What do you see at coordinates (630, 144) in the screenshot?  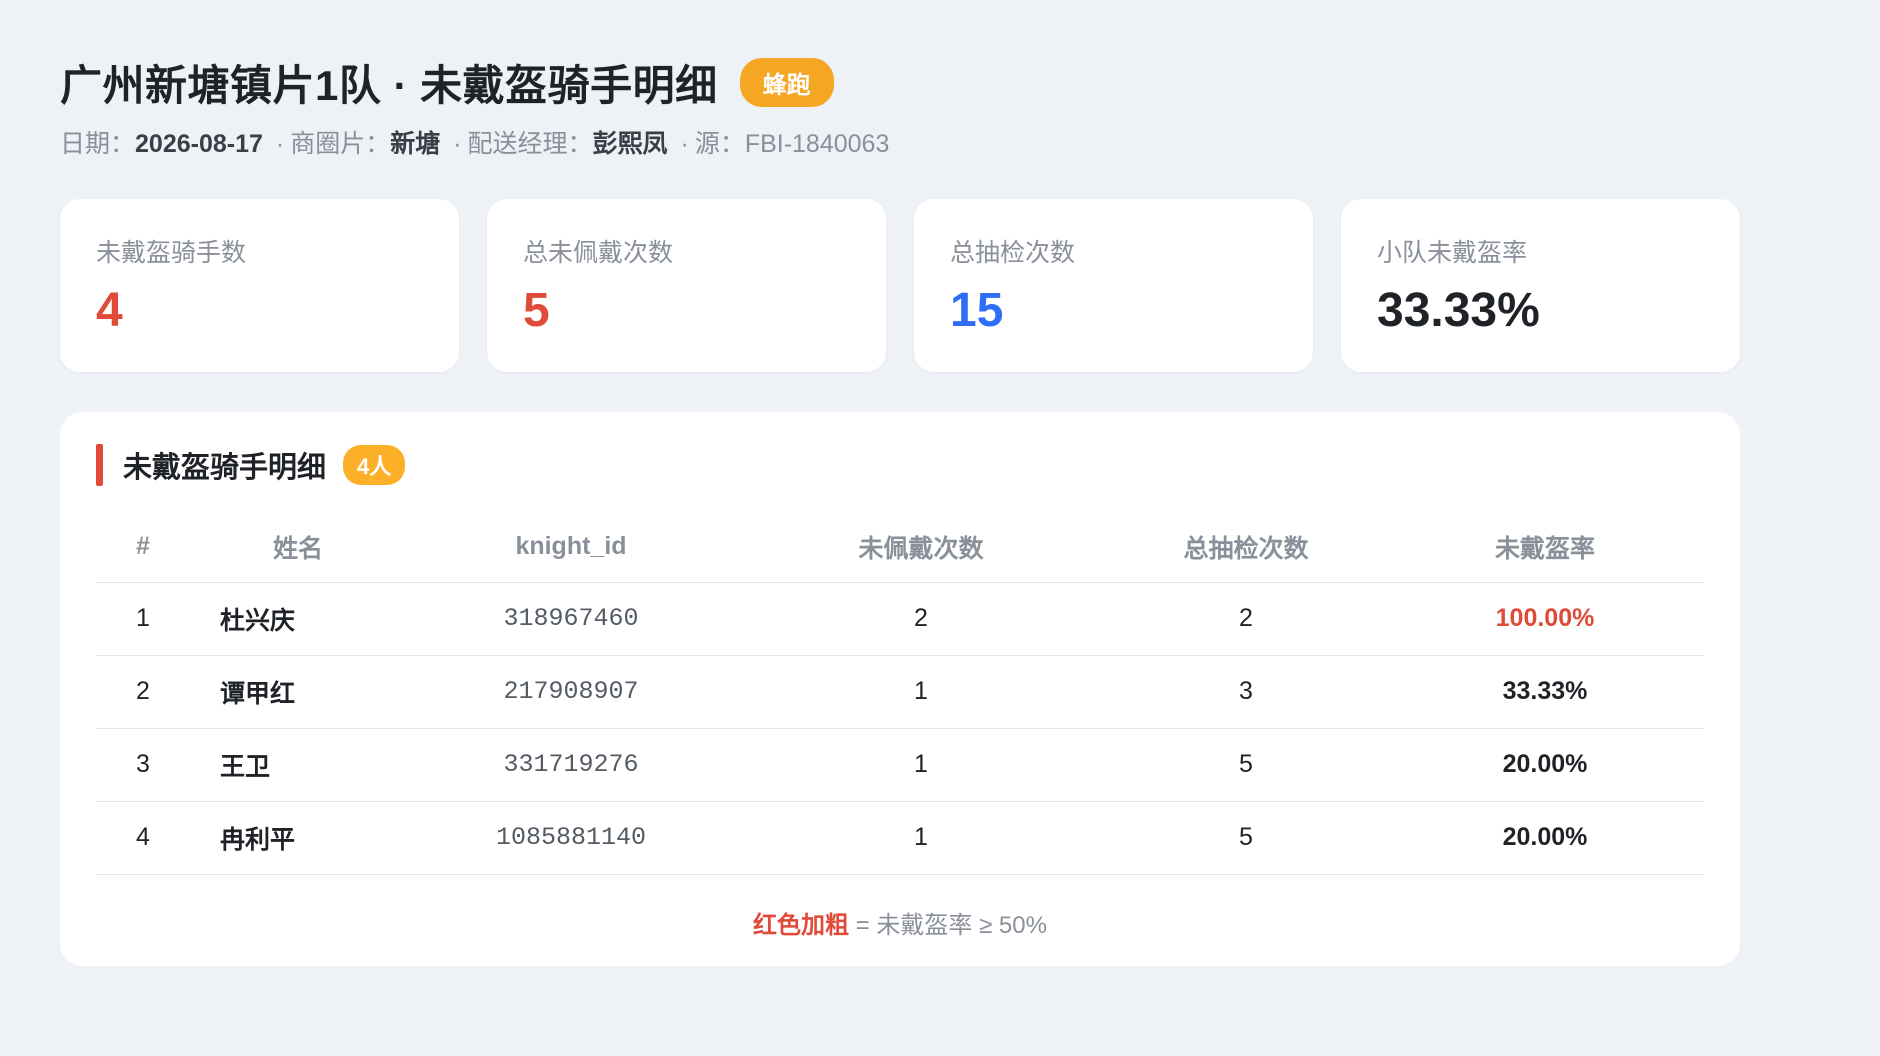 I see `manager-value: 彭熙凤` at bounding box center [630, 144].